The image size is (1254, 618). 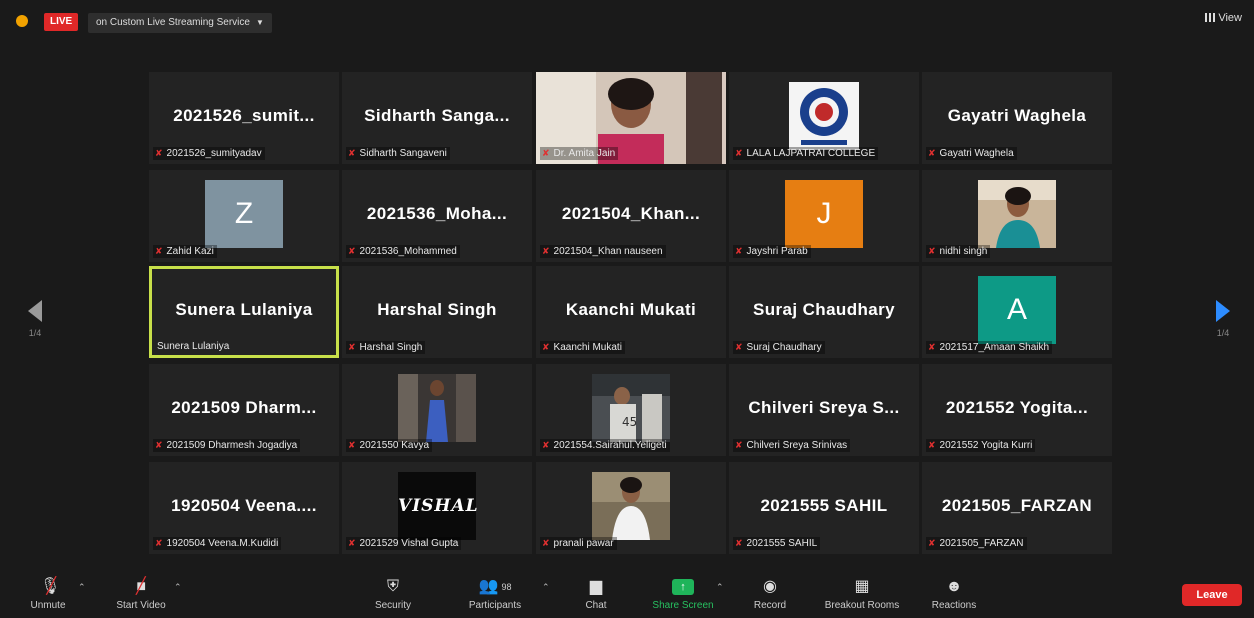 What do you see at coordinates (180, 23) in the screenshot?
I see `stream-service-dropdown: on Custom Live Streaming Service ▼` at bounding box center [180, 23].